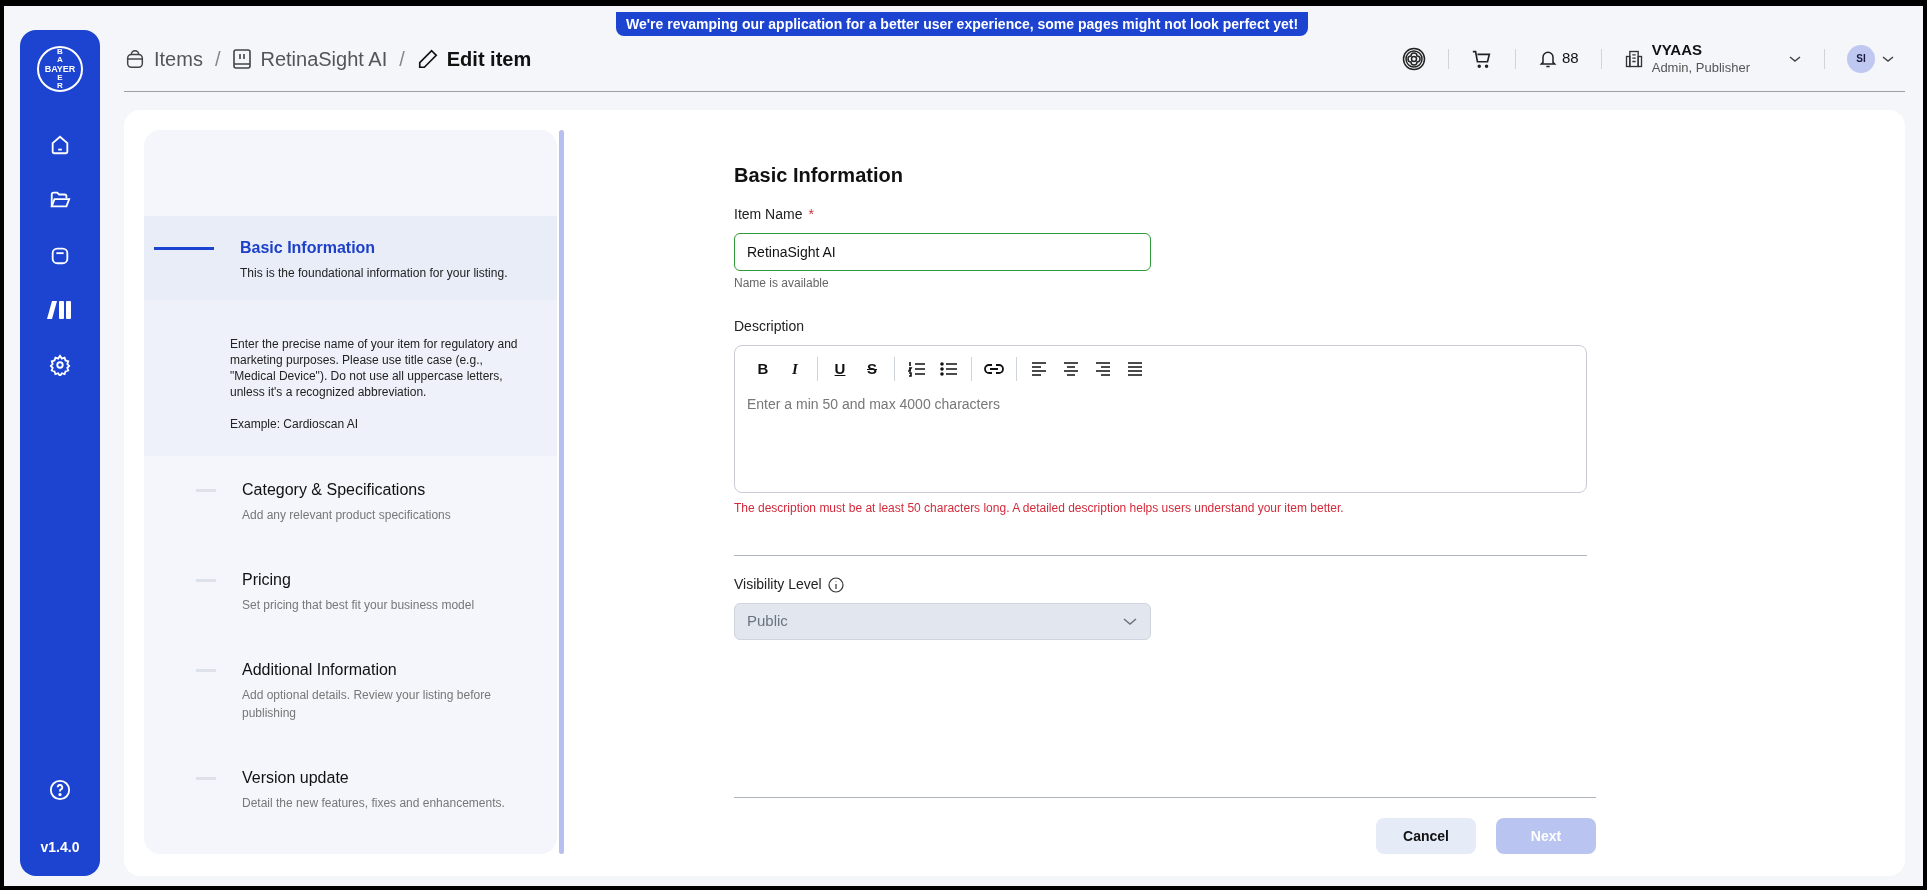 The width and height of the screenshot is (1927, 890). What do you see at coordinates (962, 24) in the screenshot?
I see `announcement-banner: We're revamping our application for a better user experience, some pages might not look perfect yet!` at bounding box center [962, 24].